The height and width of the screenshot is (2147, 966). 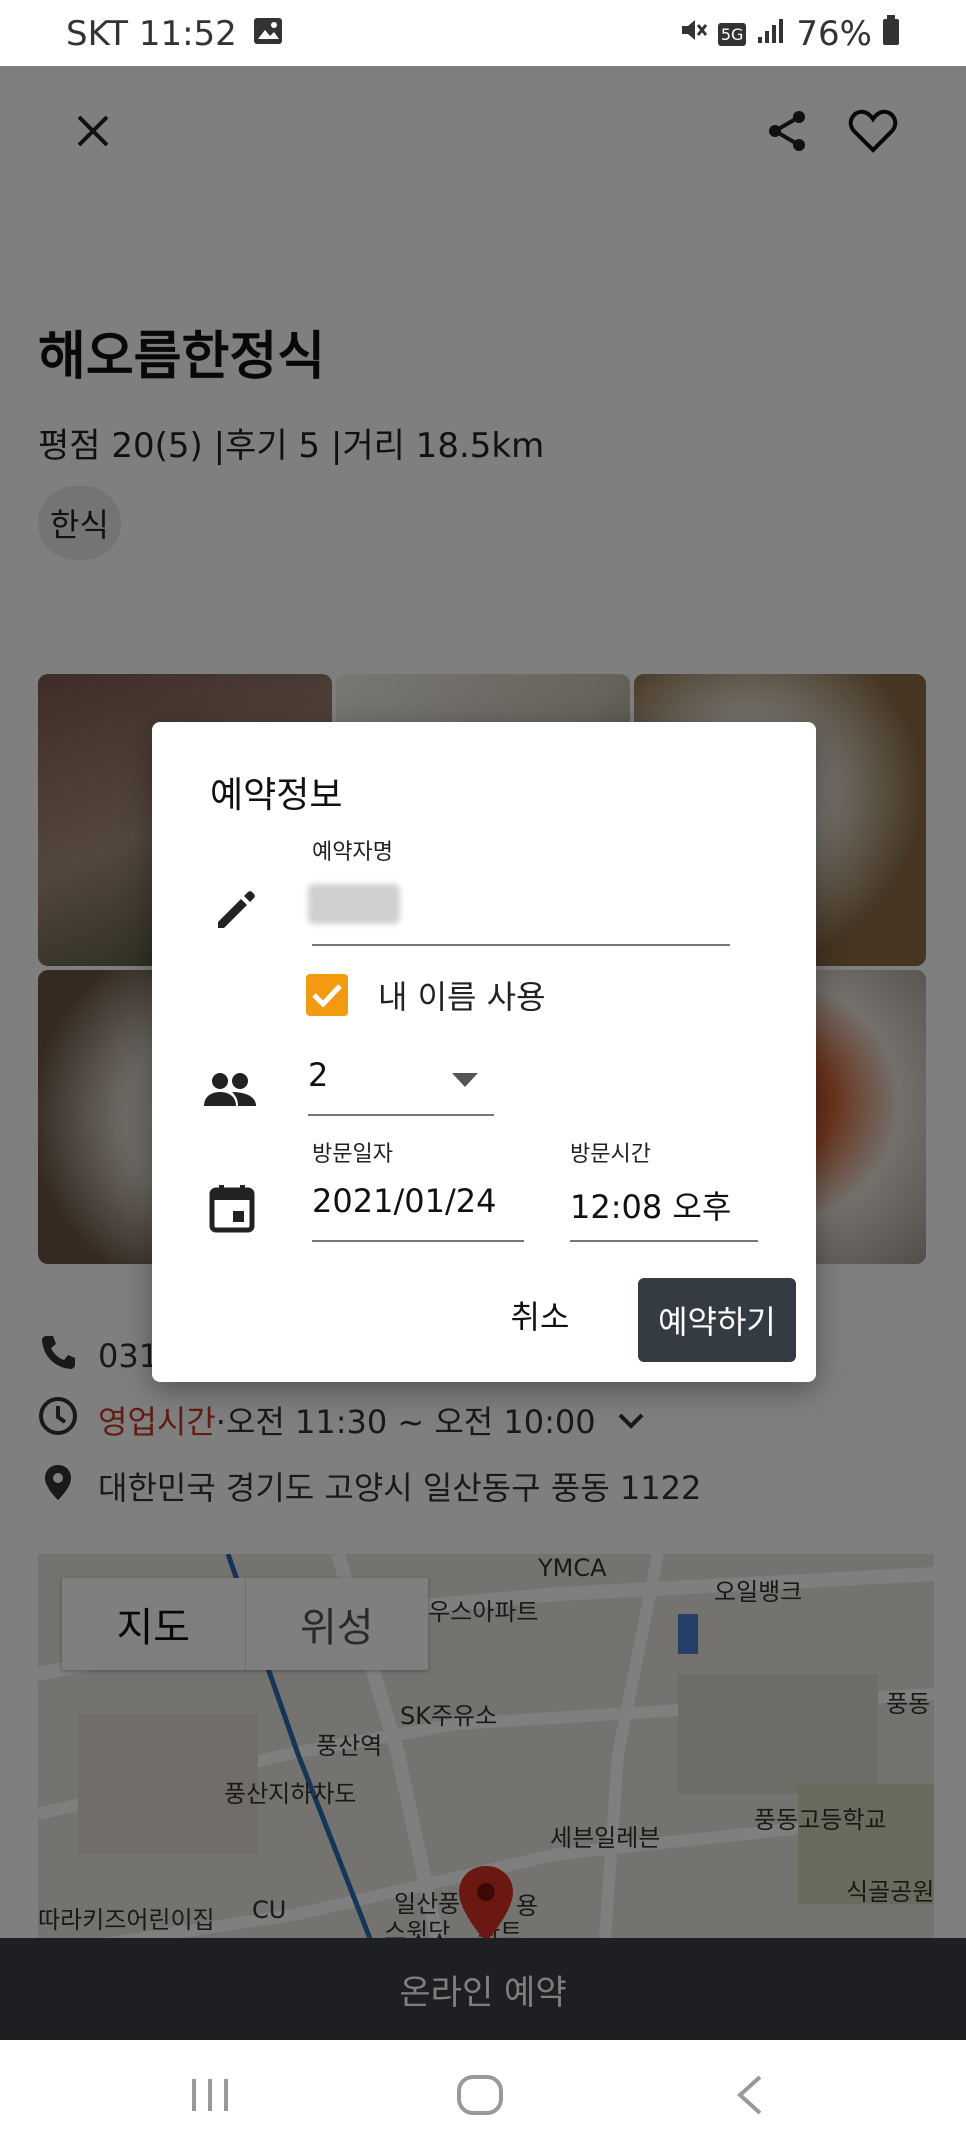 I want to click on use-my-name-label: 내 이름 사용, so click(x=462, y=995).